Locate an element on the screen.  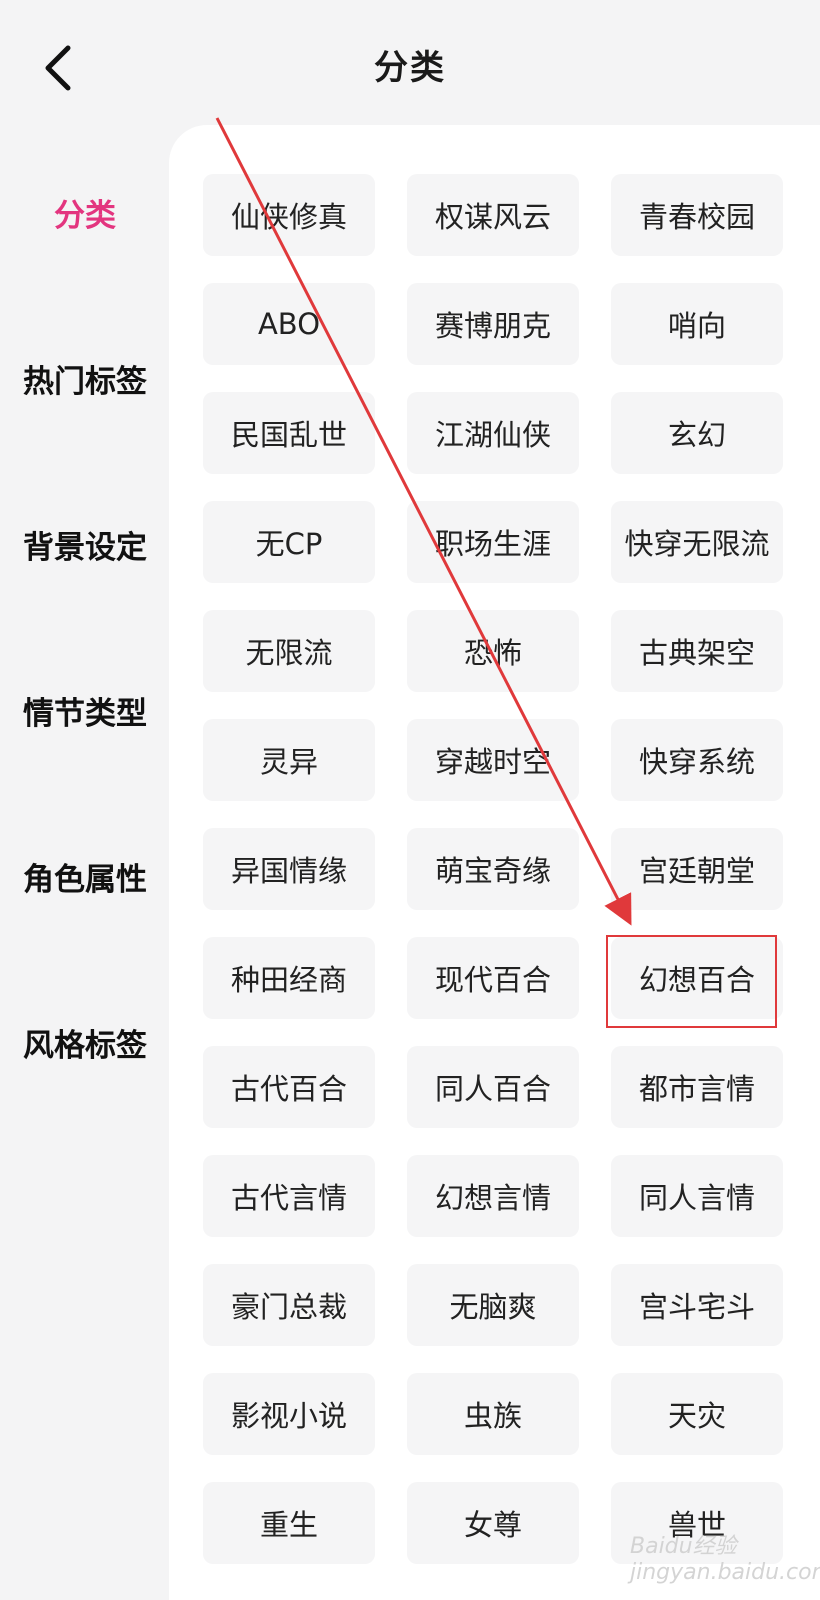
tag-item: 女尊 is located at coordinates (493, 1523).